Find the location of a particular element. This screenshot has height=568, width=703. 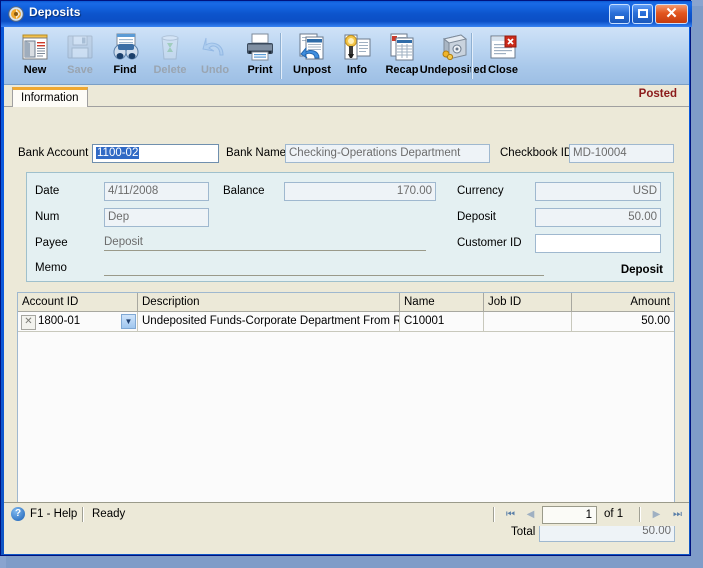

label-balance: Balance is located at coordinates (244, 191).